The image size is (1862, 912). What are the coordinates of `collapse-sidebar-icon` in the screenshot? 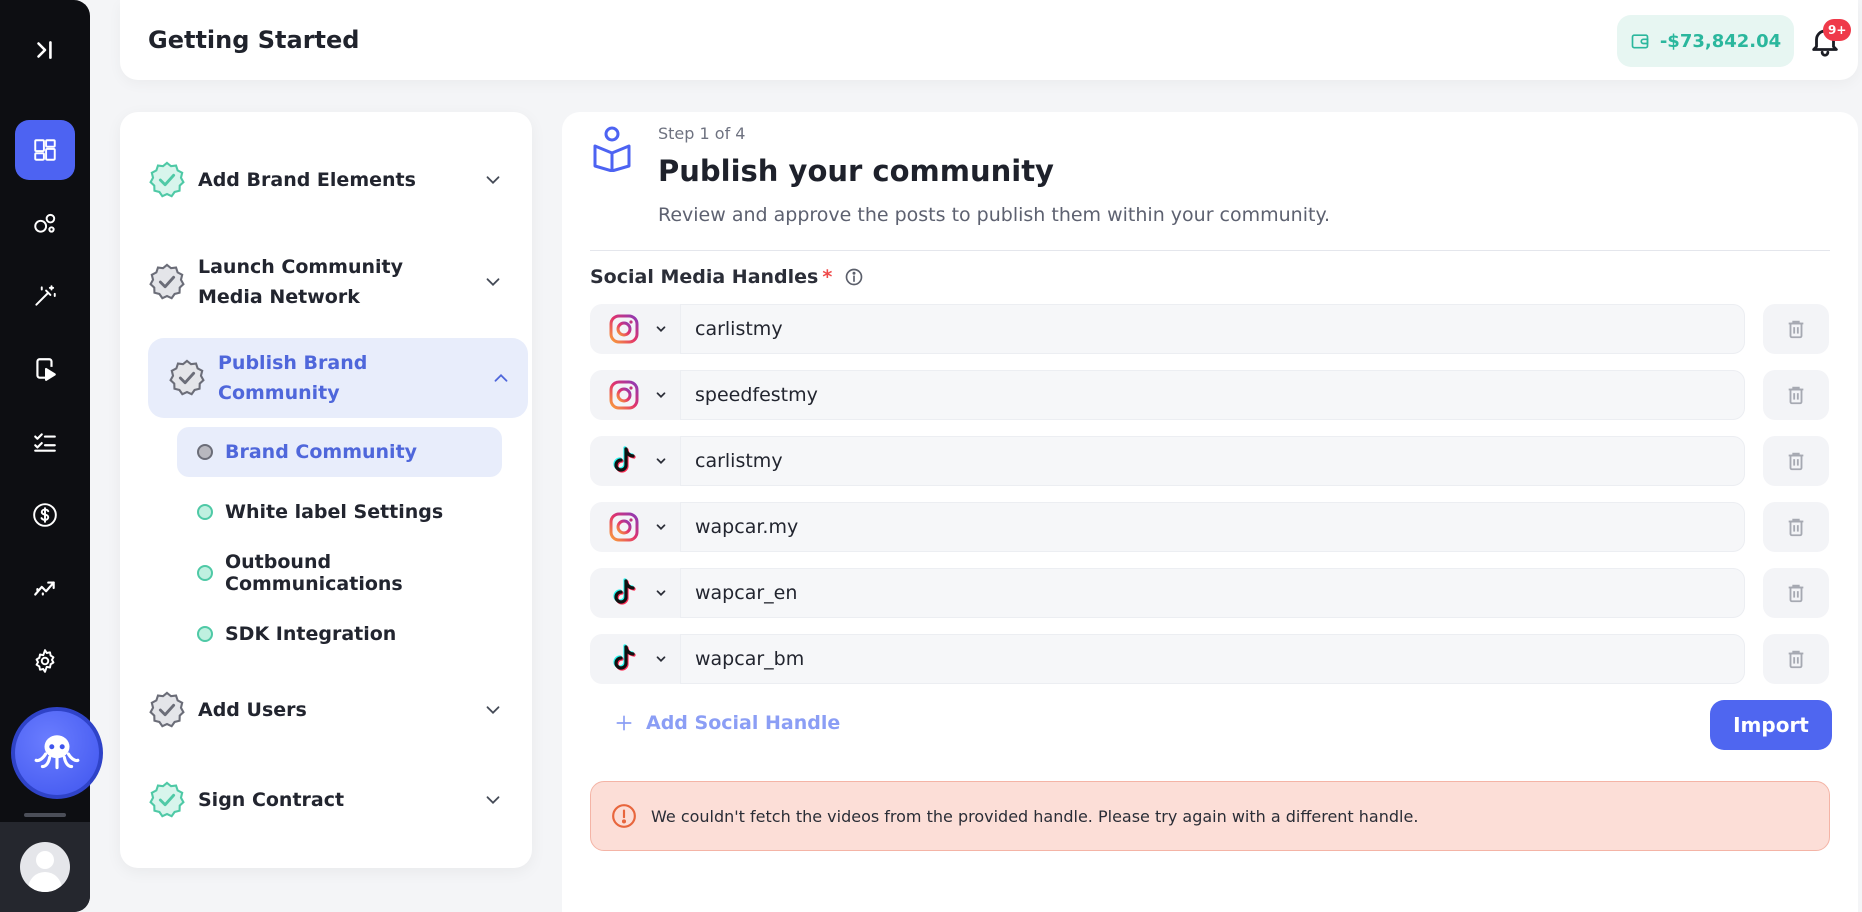 It's located at (44, 50).